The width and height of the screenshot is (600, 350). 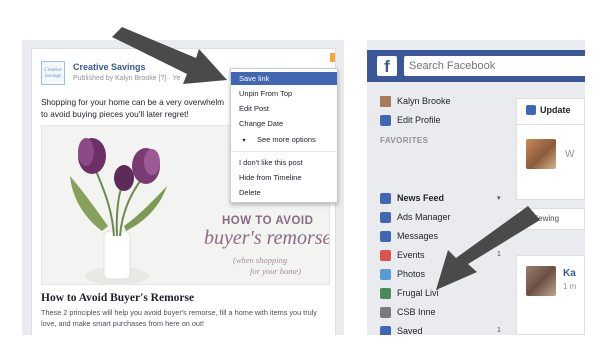 I want to click on sidebar-item-events: Events, so click(x=402, y=255).